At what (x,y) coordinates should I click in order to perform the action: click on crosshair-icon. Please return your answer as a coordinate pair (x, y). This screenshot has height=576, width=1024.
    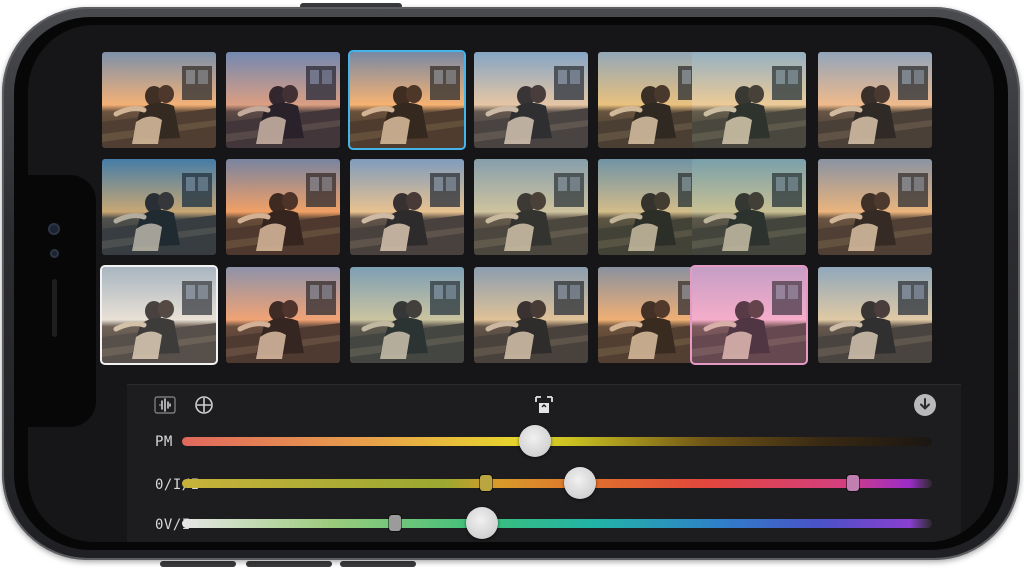
    Looking at the image, I should click on (204, 406).